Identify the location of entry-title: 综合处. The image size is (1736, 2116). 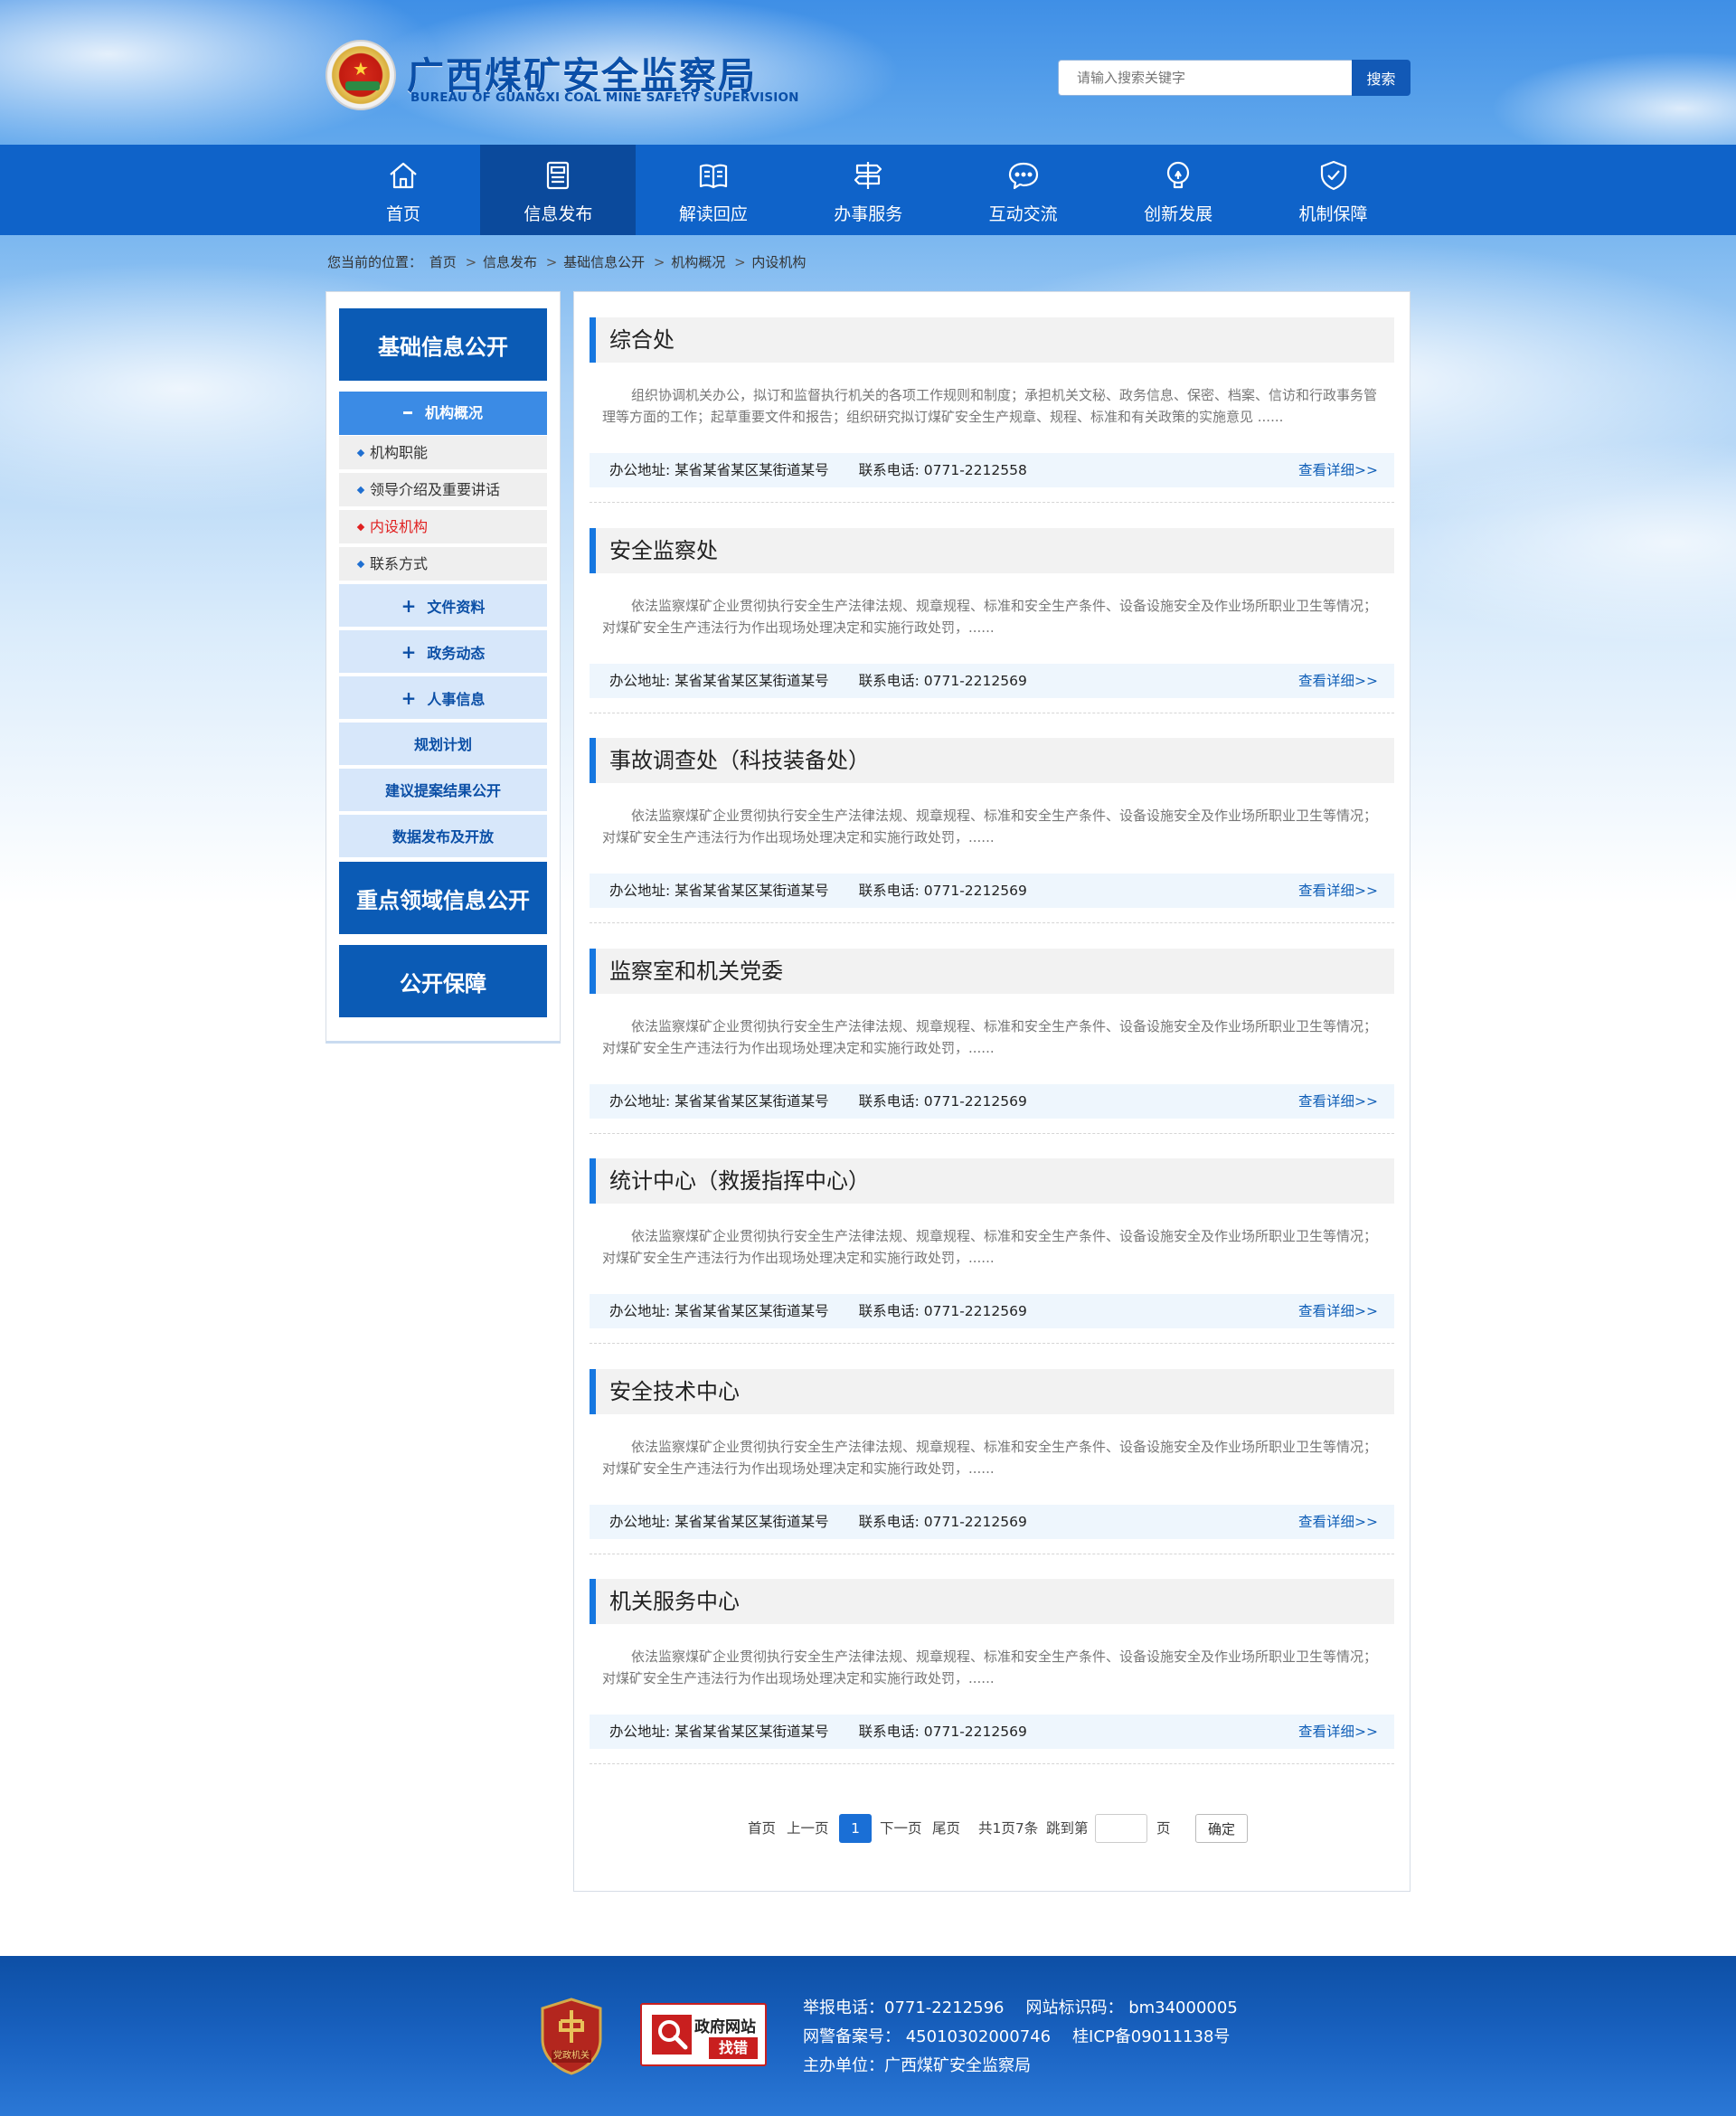
(992, 340).